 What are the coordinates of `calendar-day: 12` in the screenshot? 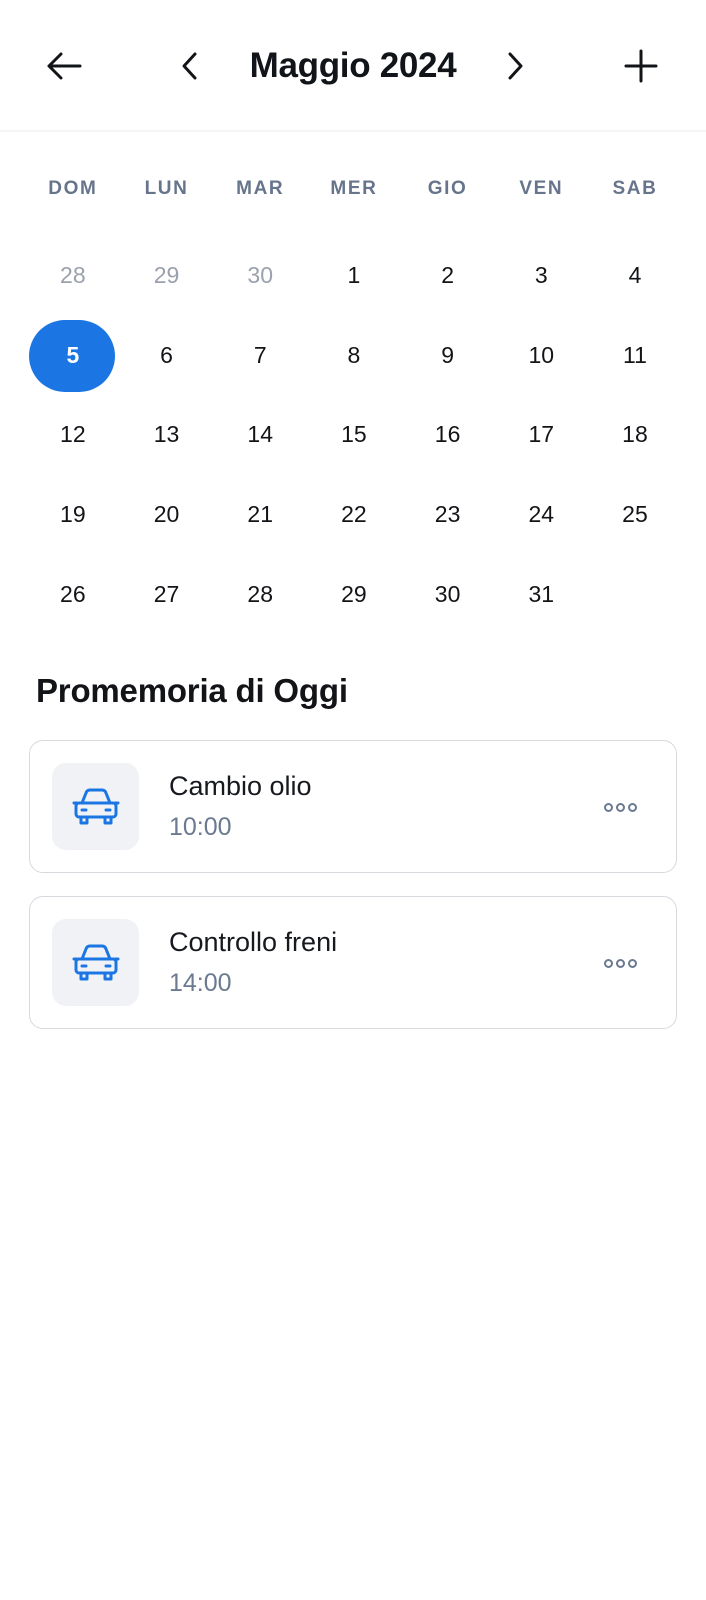 It's located at (73, 435).